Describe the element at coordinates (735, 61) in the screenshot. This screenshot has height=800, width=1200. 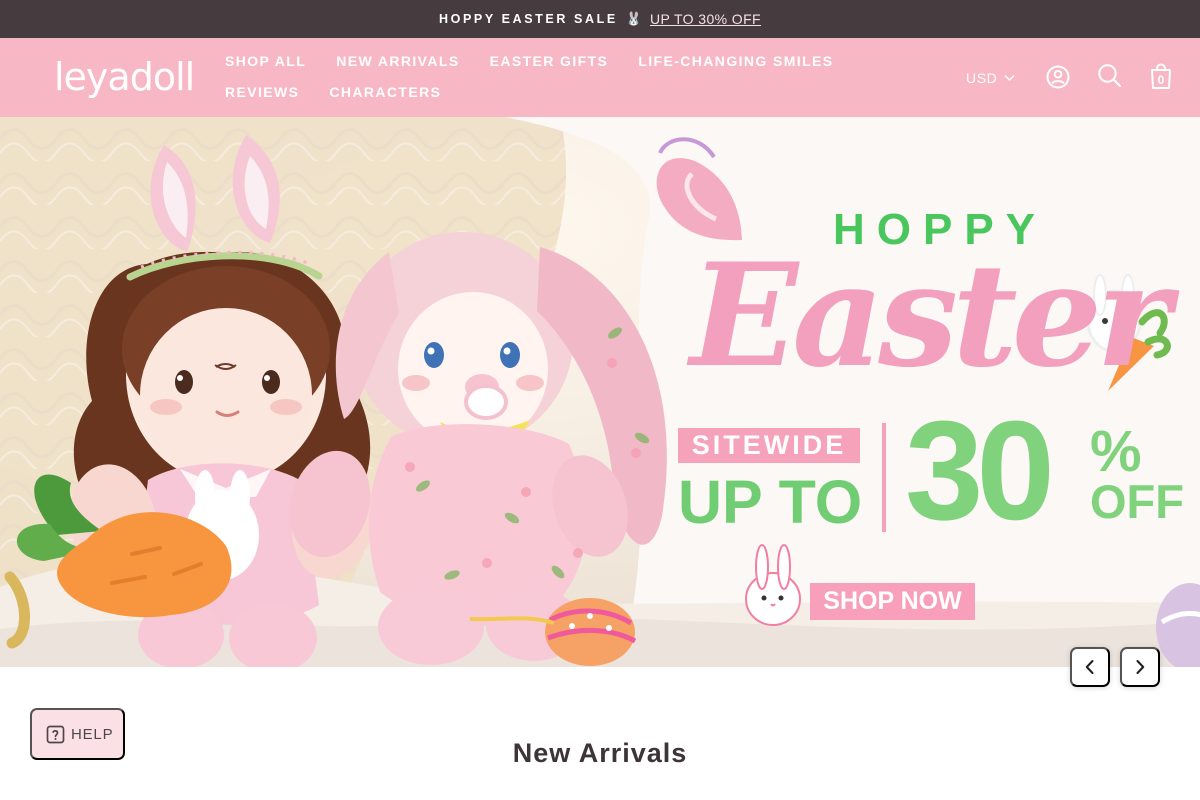
I see `nav-item-life-changing-smiles: LIFE-CHANGING SMILES` at that location.